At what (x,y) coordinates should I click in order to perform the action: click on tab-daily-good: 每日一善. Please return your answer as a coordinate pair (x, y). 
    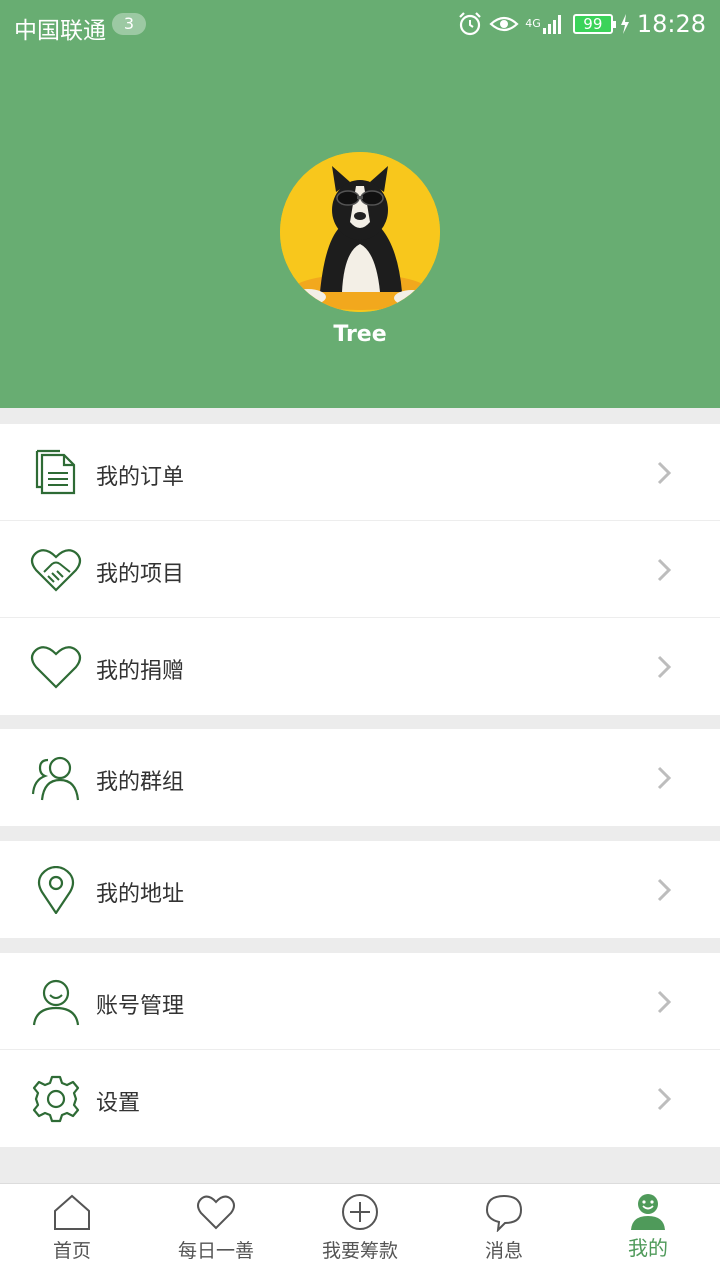
    Looking at the image, I should click on (216, 1232).